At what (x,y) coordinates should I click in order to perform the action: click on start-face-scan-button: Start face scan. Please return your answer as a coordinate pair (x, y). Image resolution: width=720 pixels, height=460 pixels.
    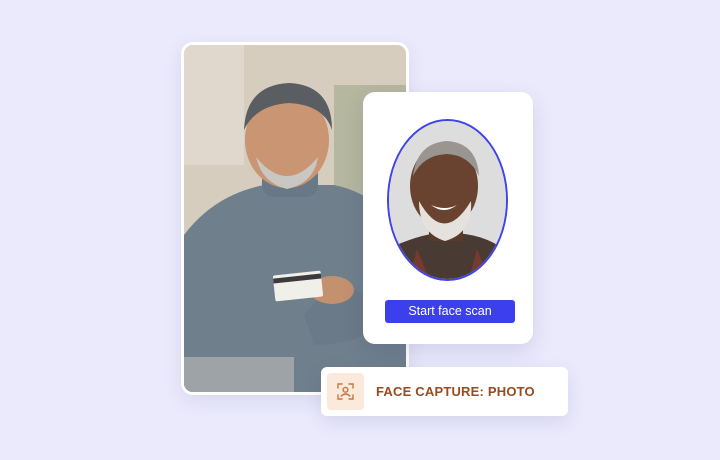
    Looking at the image, I should click on (450, 311).